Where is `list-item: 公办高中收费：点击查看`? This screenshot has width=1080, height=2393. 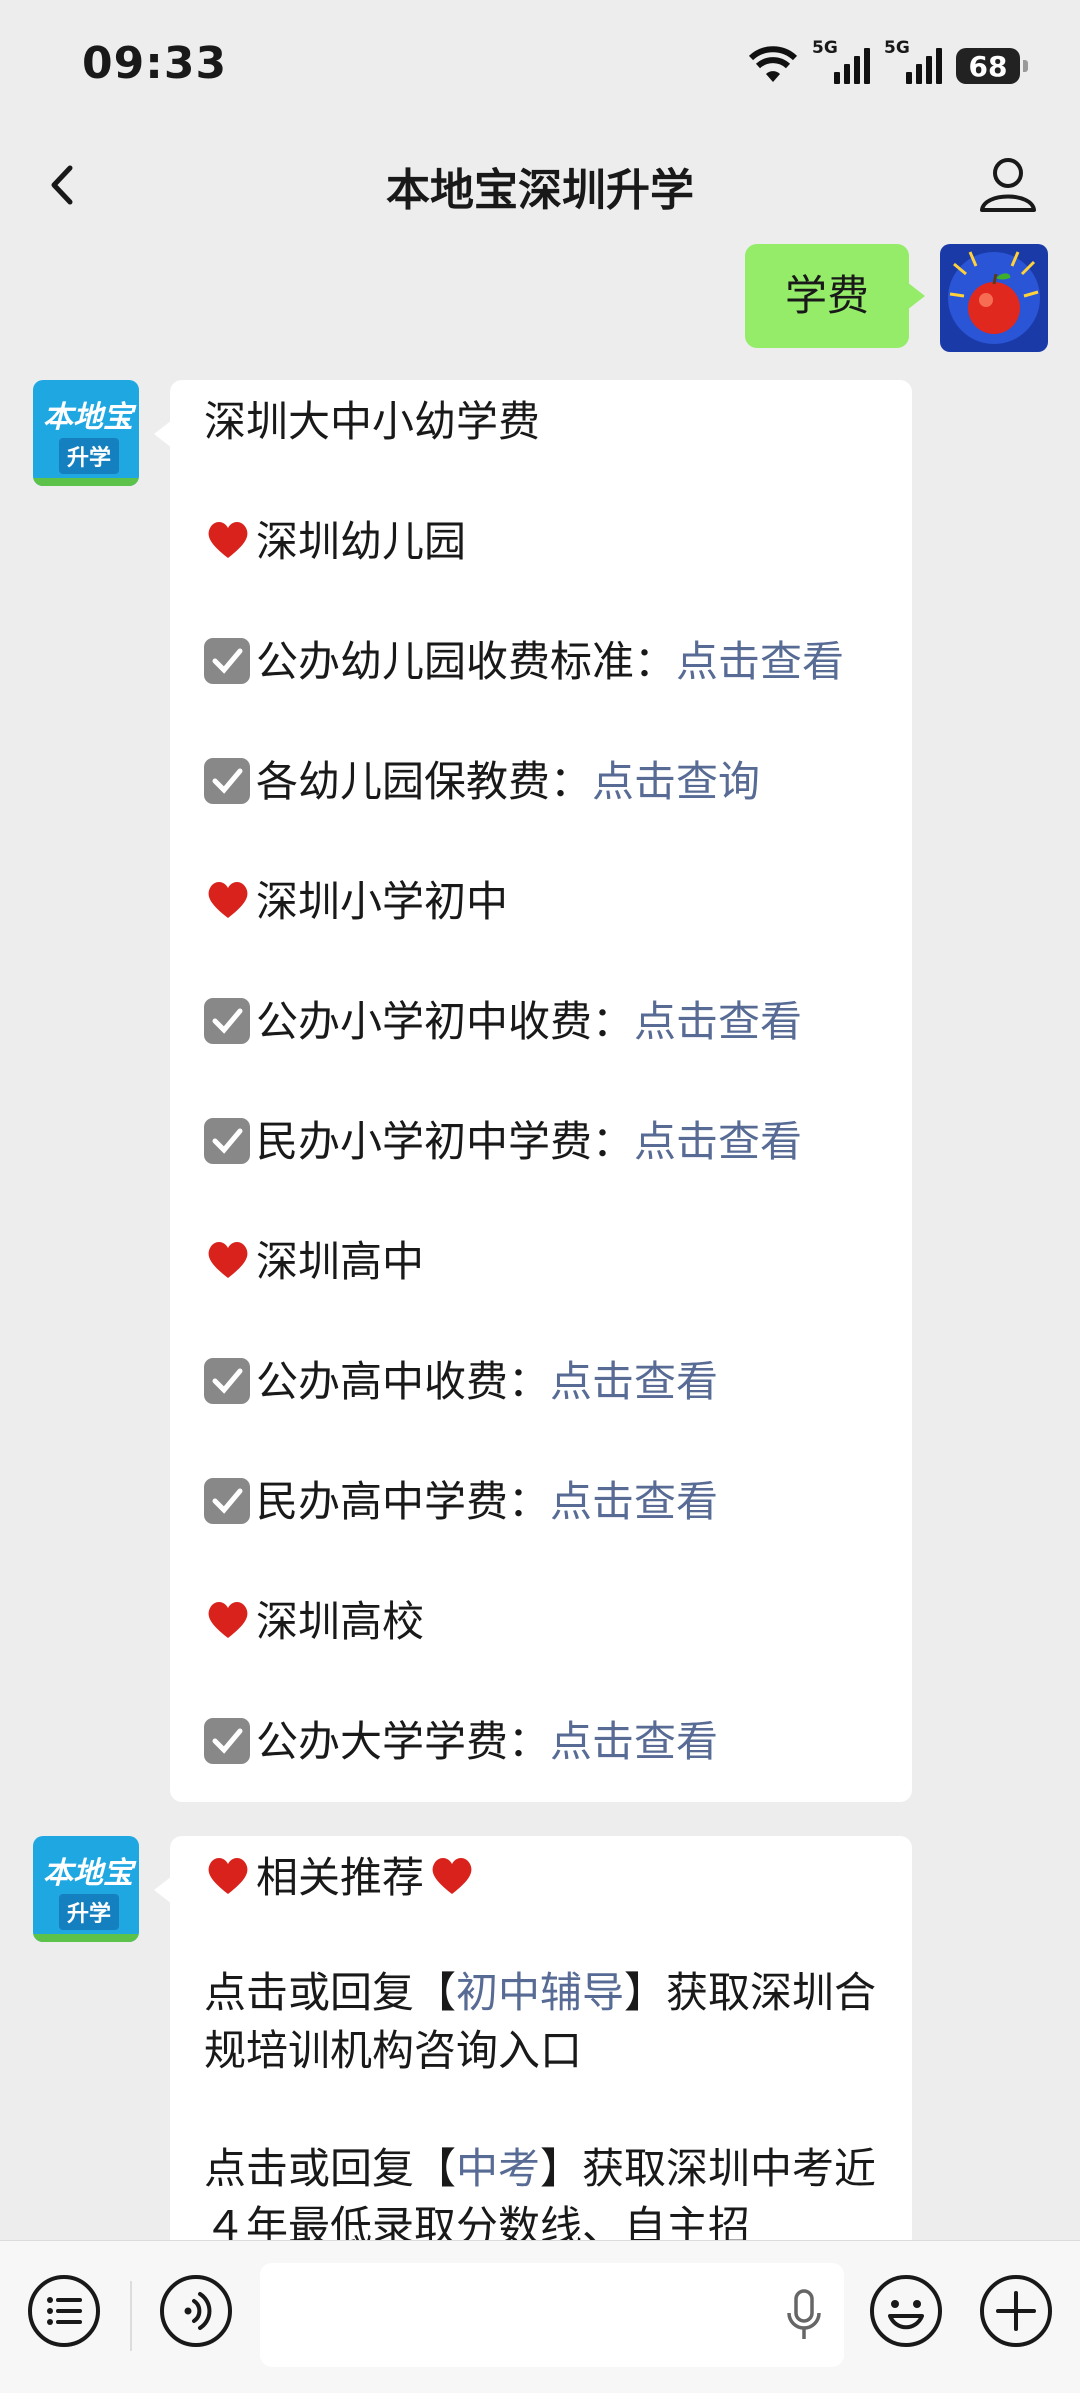 list-item: 公办高中收费：点击查看 is located at coordinates (461, 1382).